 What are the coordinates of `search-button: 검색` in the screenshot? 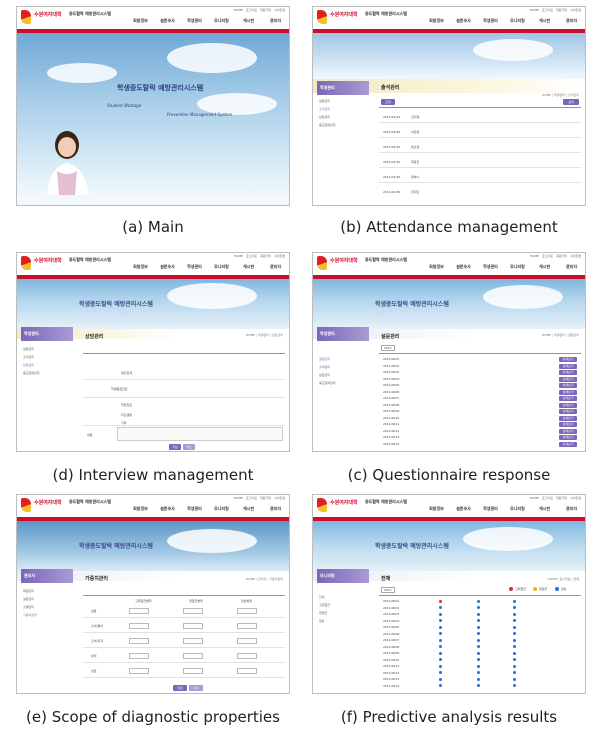 It's located at (571, 102).